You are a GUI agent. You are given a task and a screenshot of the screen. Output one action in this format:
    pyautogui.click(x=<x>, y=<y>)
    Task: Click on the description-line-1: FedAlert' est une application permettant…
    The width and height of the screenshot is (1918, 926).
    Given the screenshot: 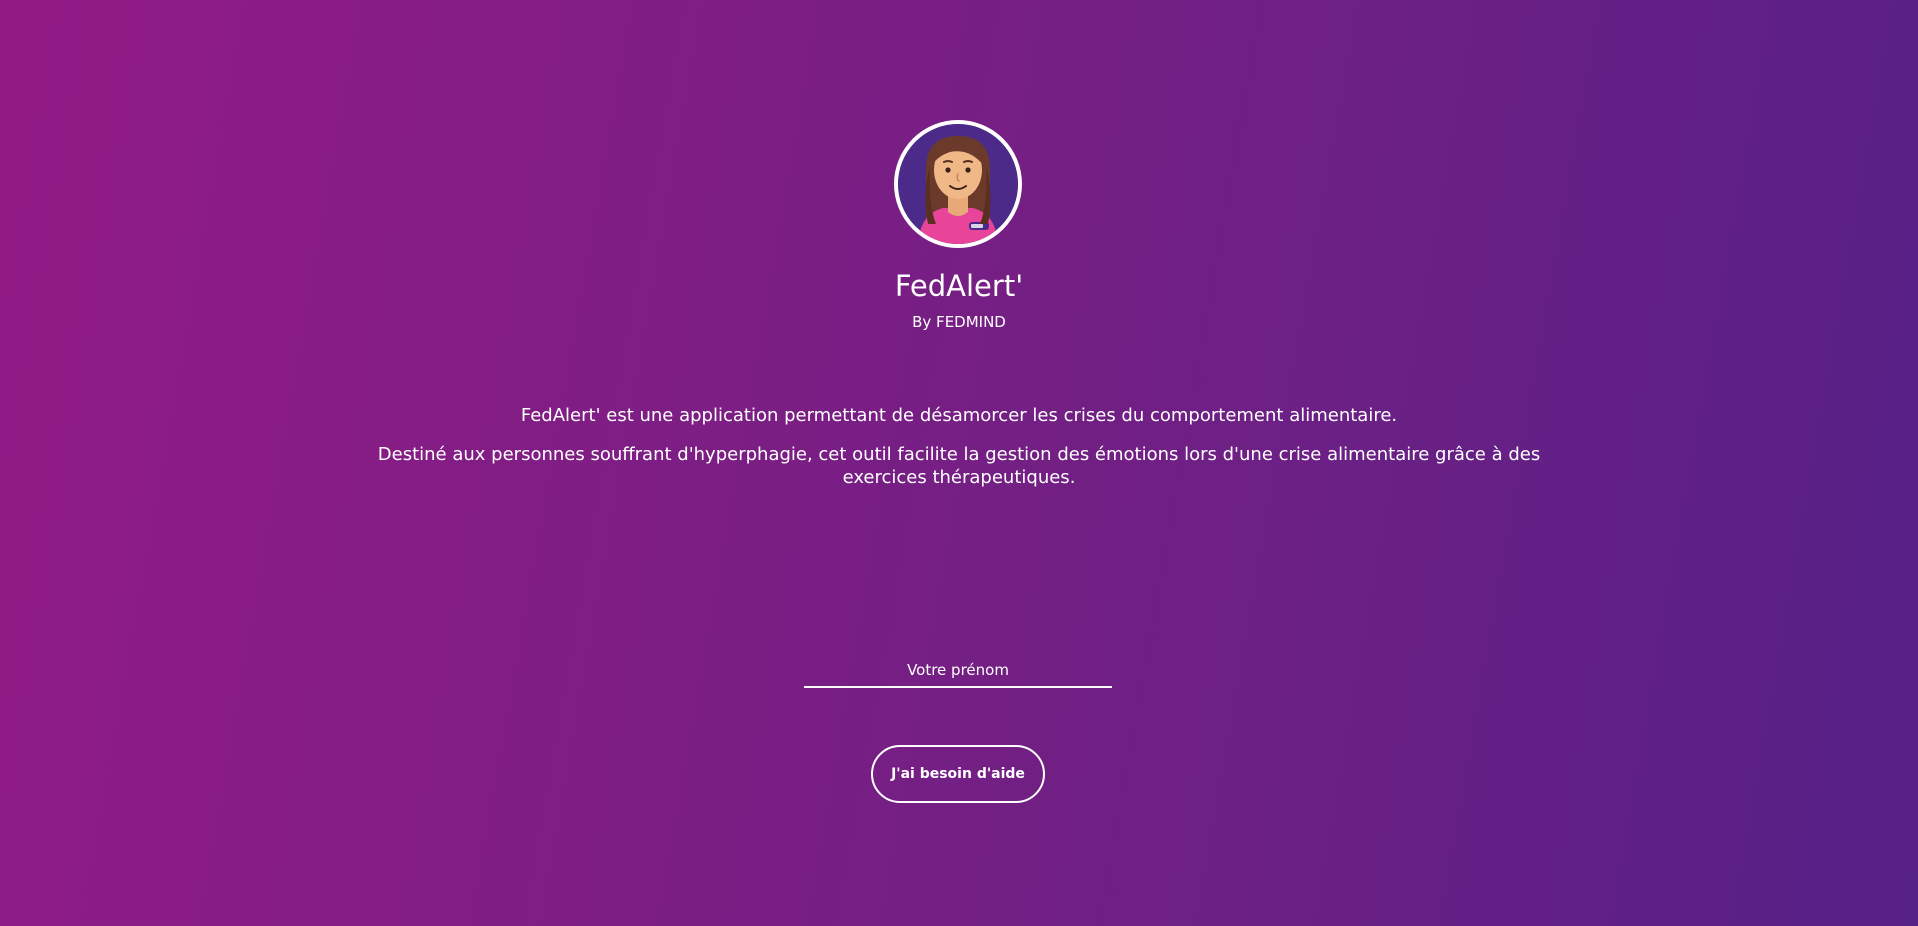 What is the action you would take?
    pyautogui.click(x=959, y=415)
    